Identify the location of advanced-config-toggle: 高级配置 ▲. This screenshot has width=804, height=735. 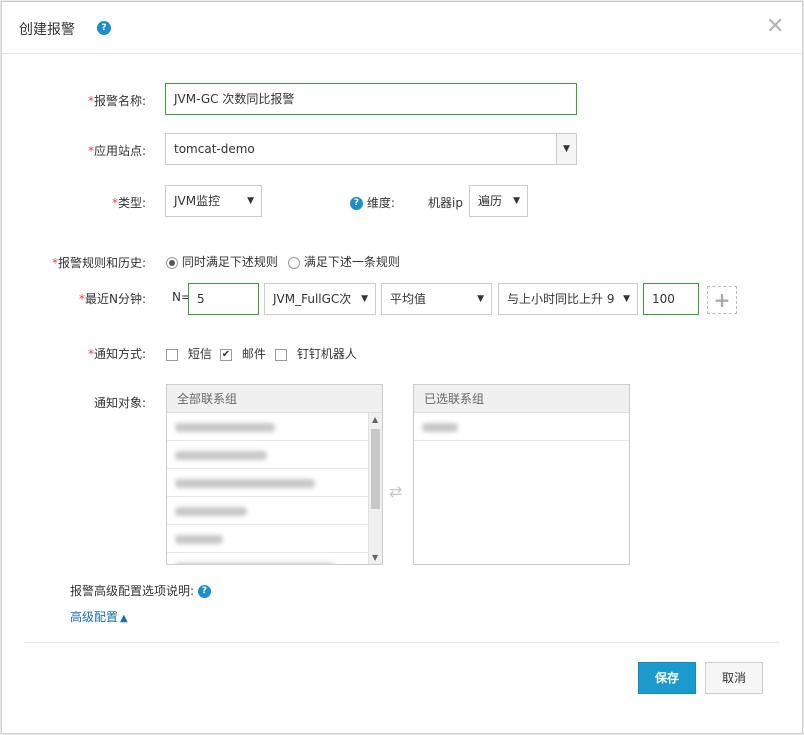
(99, 616).